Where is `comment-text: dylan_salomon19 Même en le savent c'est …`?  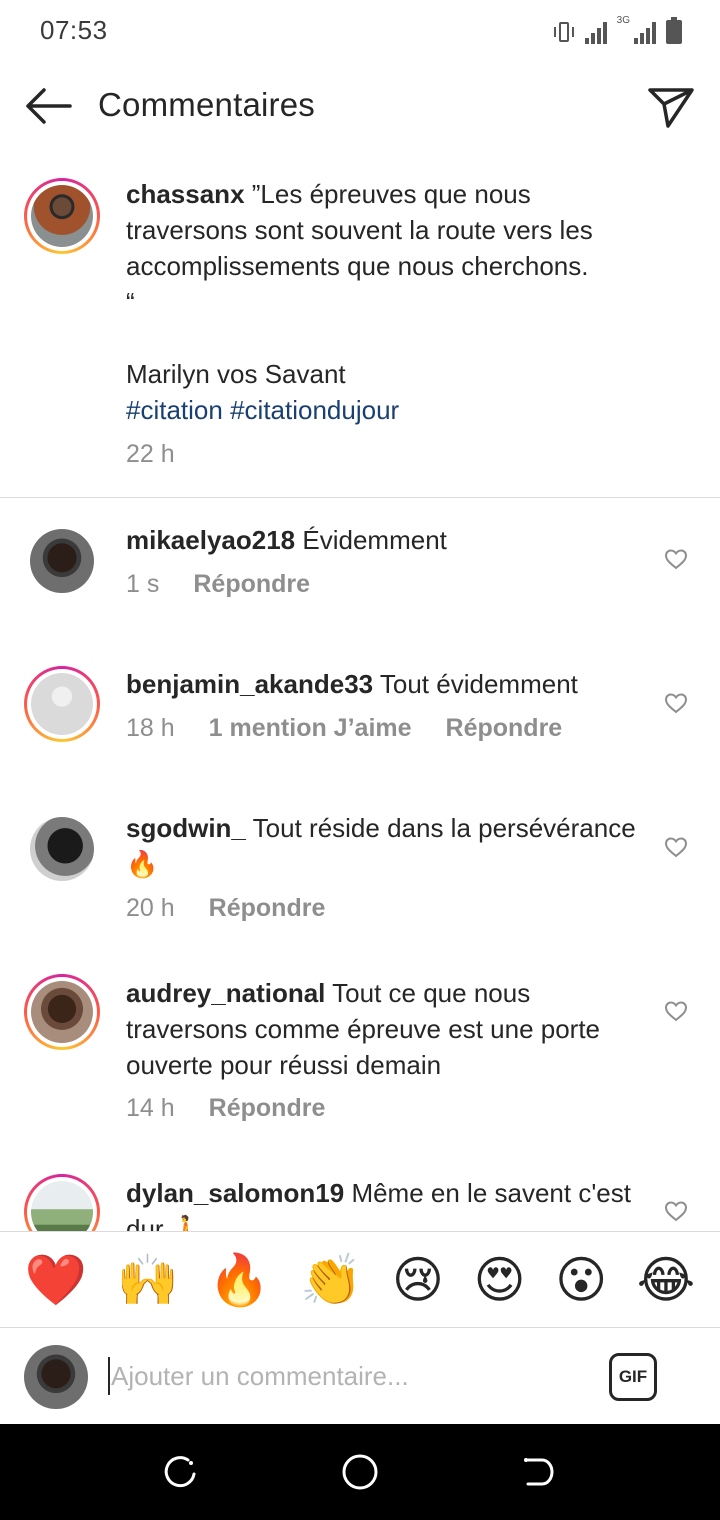
comment-text: dylan_salomon19 Même en le savent c'est … is located at coordinates (391, 1203).